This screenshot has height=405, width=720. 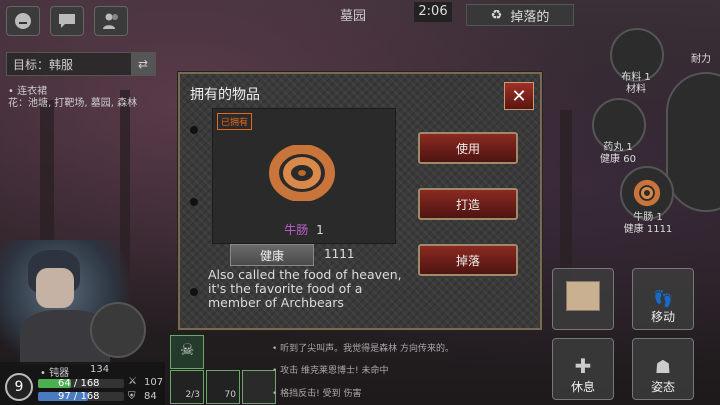 I want to click on item-name-row: 牛肠 1, so click(x=304, y=229).